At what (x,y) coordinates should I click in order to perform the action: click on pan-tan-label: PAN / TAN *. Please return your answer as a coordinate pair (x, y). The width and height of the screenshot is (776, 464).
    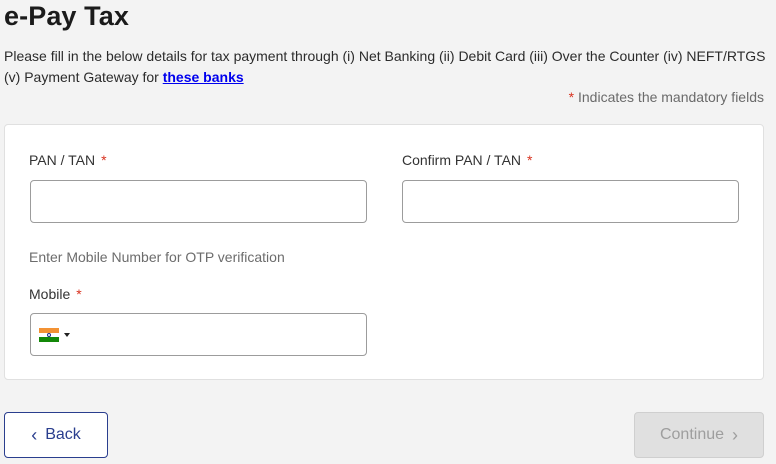
    Looking at the image, I should click on (68, 160).